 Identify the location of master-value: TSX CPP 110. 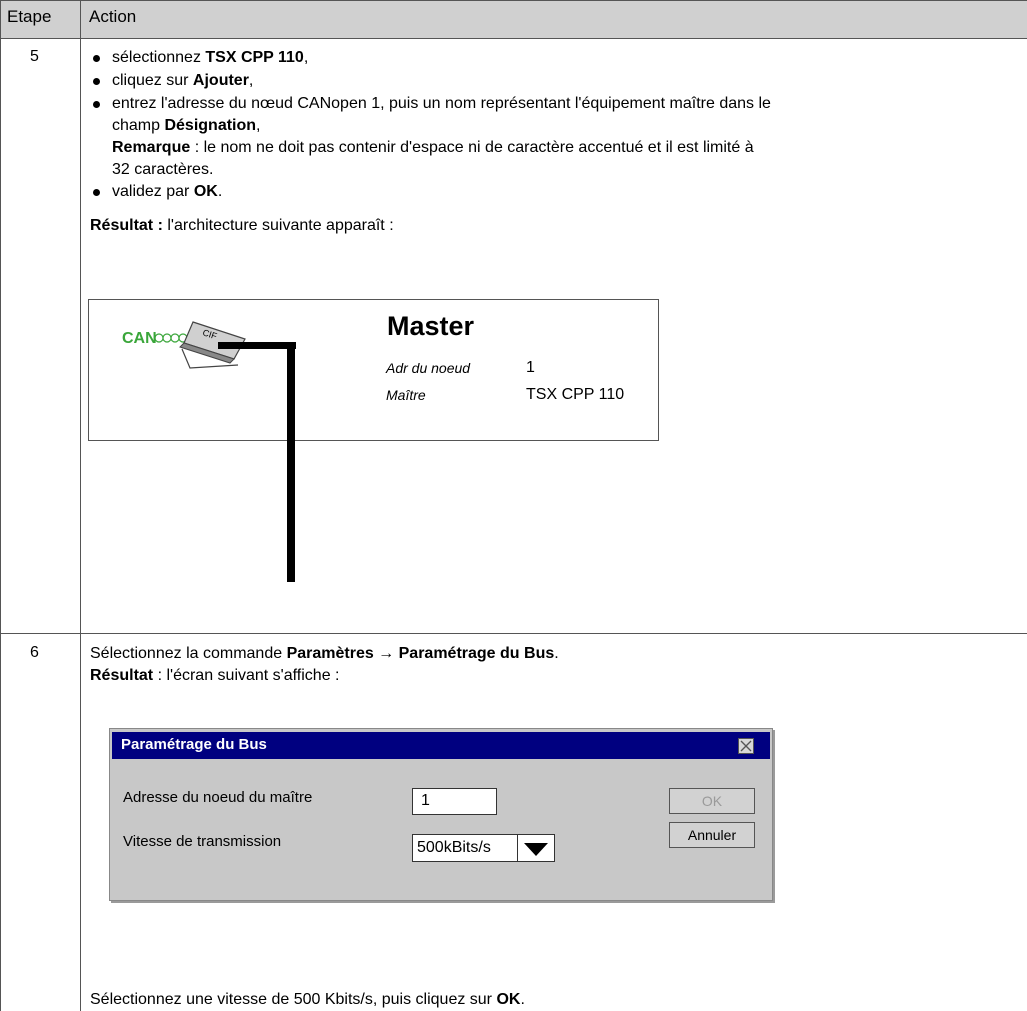
(575, 394).